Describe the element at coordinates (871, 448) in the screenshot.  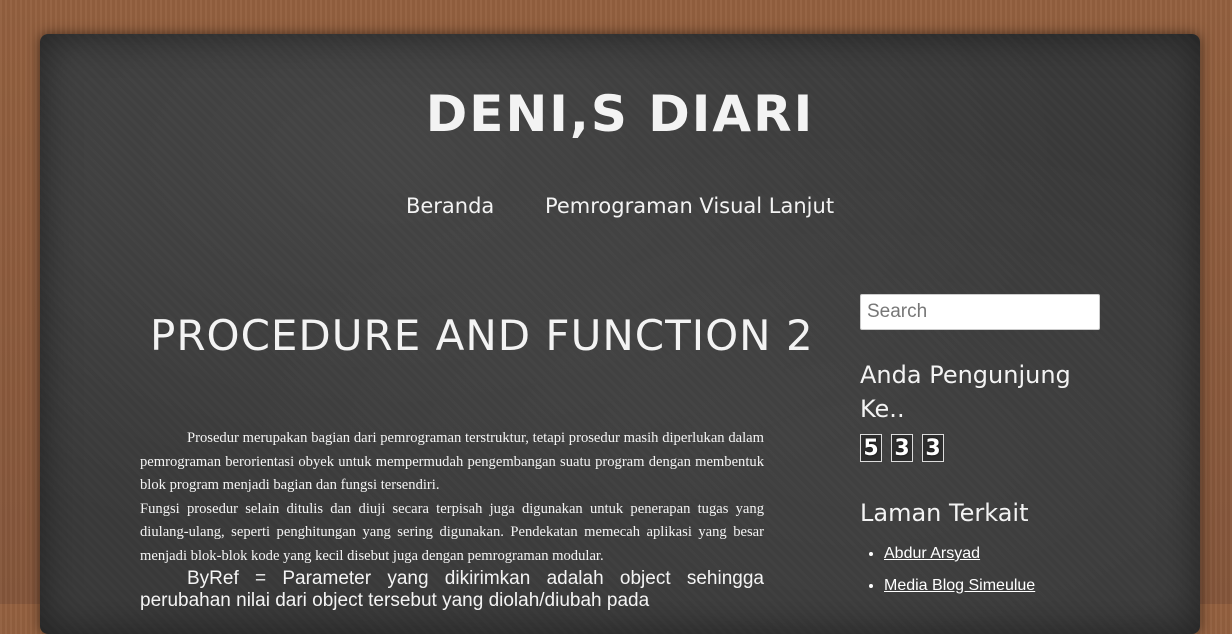
I see `counter-digit: 5` at that location.